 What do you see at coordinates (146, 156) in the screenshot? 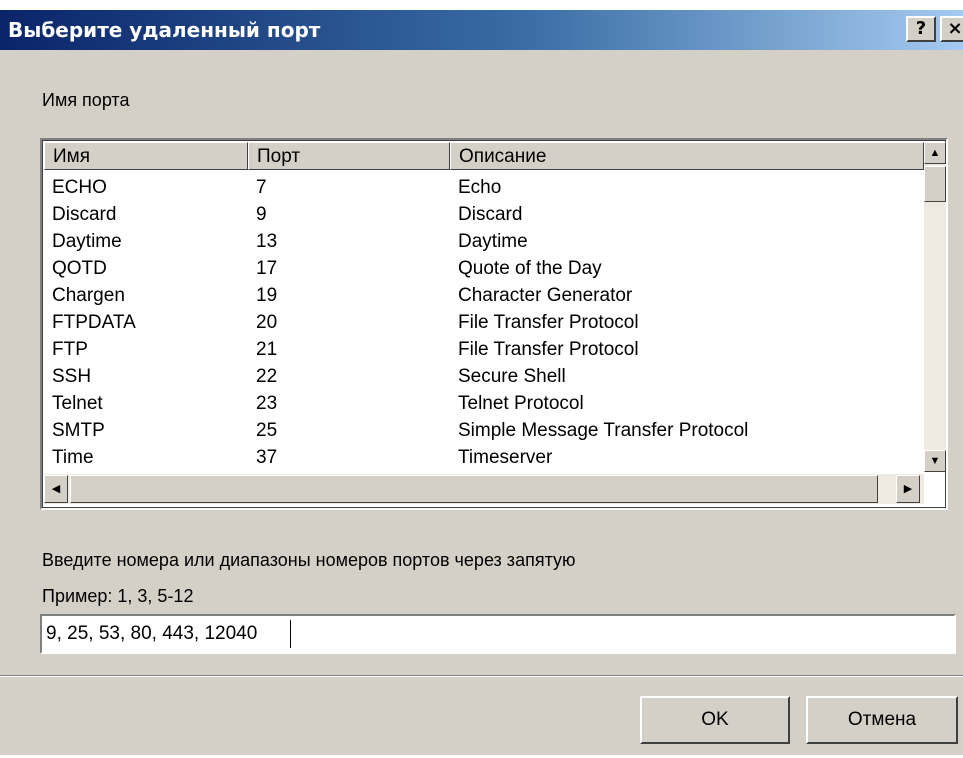
I see `column-header-name: Имя` at bounding box center [146, 156].